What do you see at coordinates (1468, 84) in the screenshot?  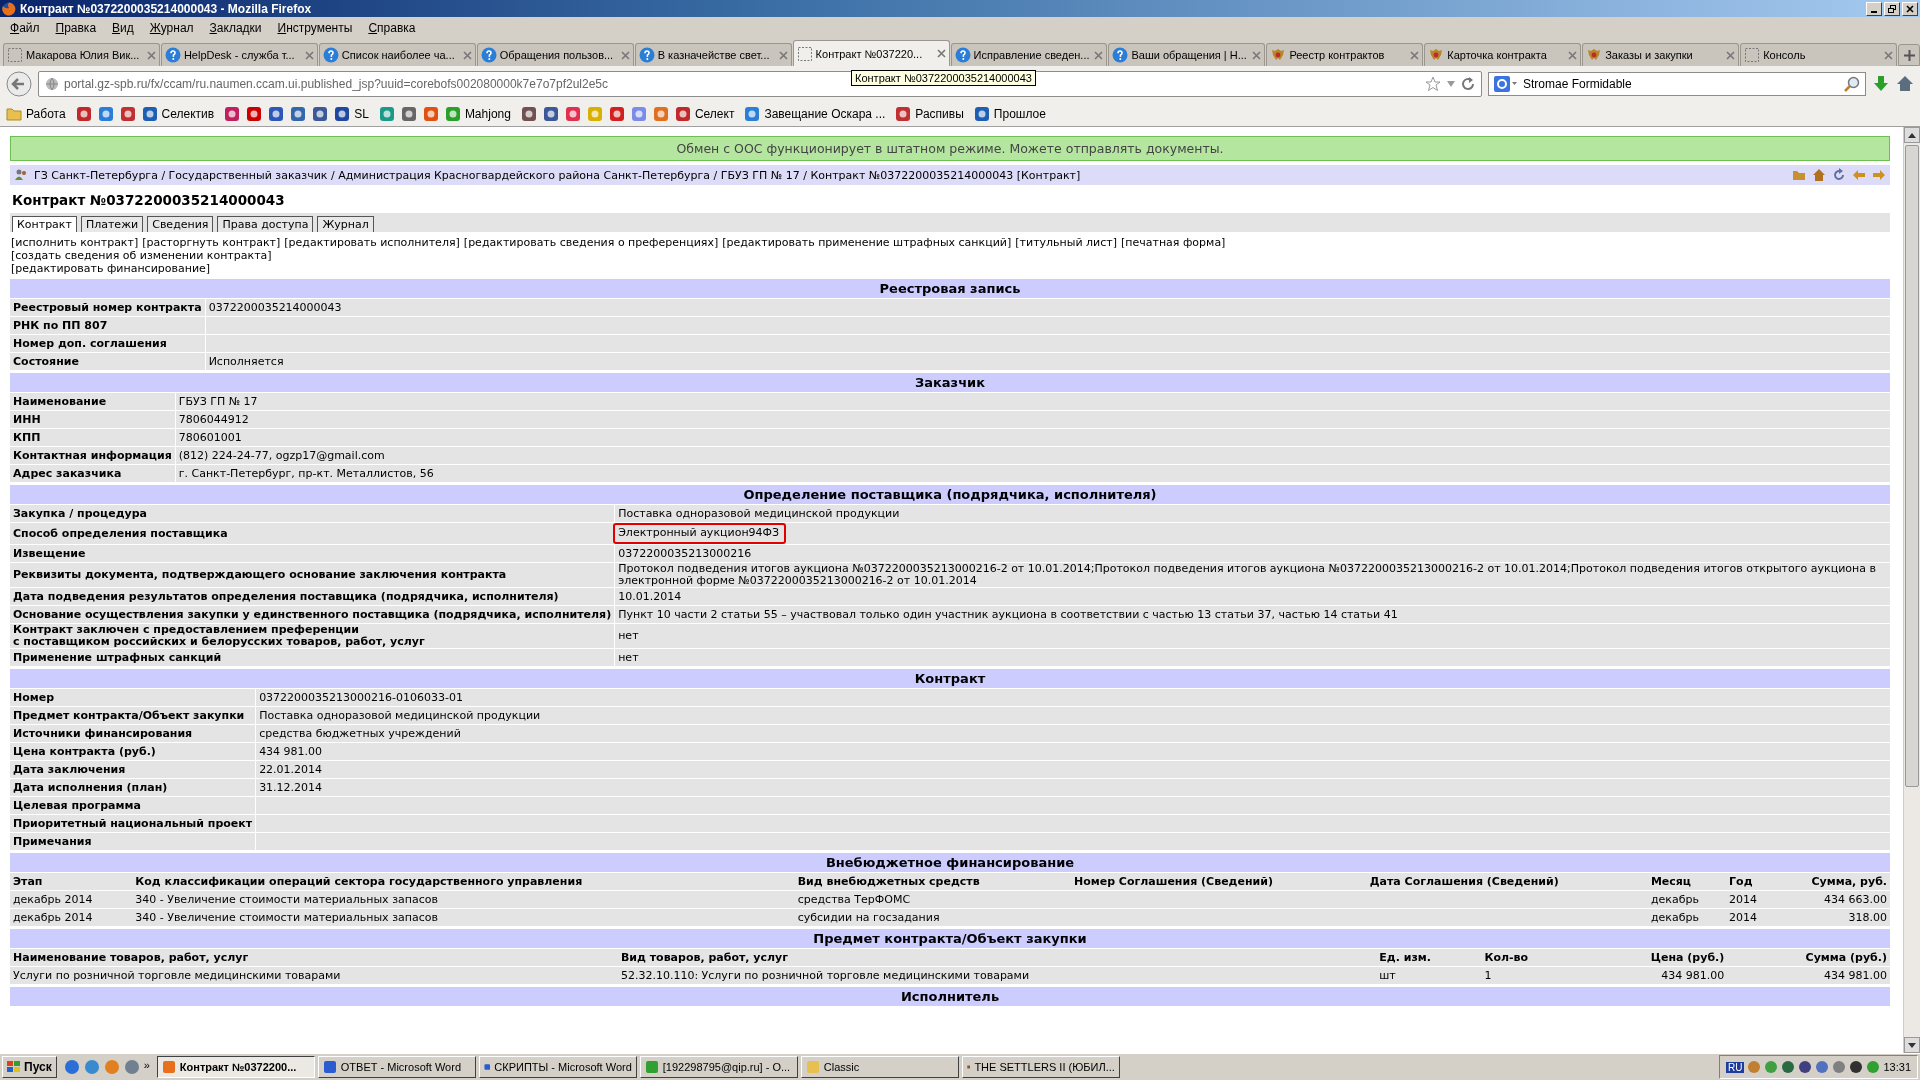 I see `reload-icon` at bounding box center [1468, 84].